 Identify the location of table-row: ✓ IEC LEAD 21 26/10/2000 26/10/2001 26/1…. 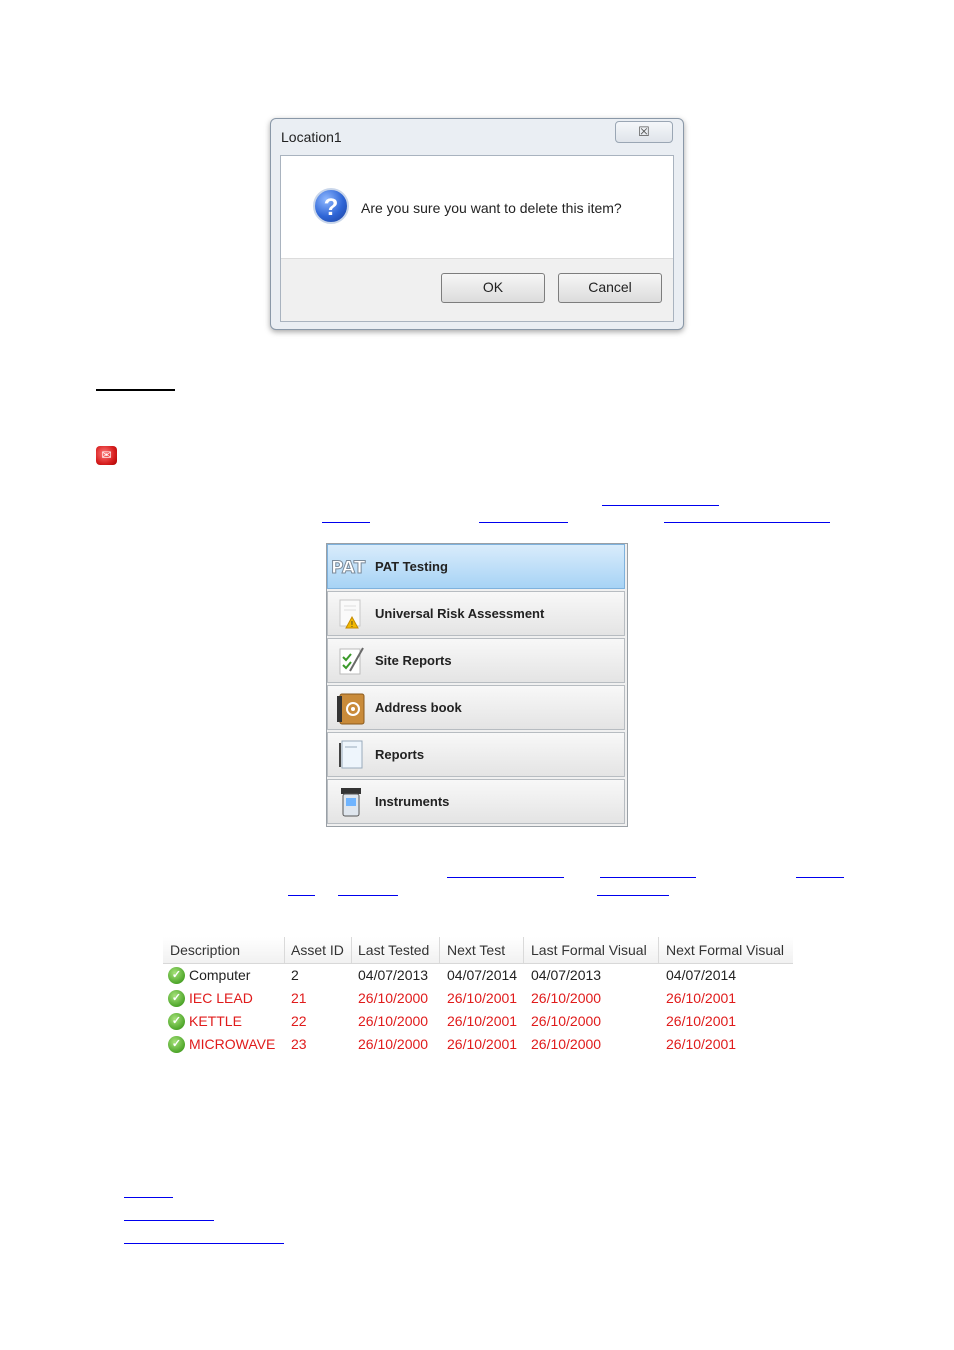
(478, 998).